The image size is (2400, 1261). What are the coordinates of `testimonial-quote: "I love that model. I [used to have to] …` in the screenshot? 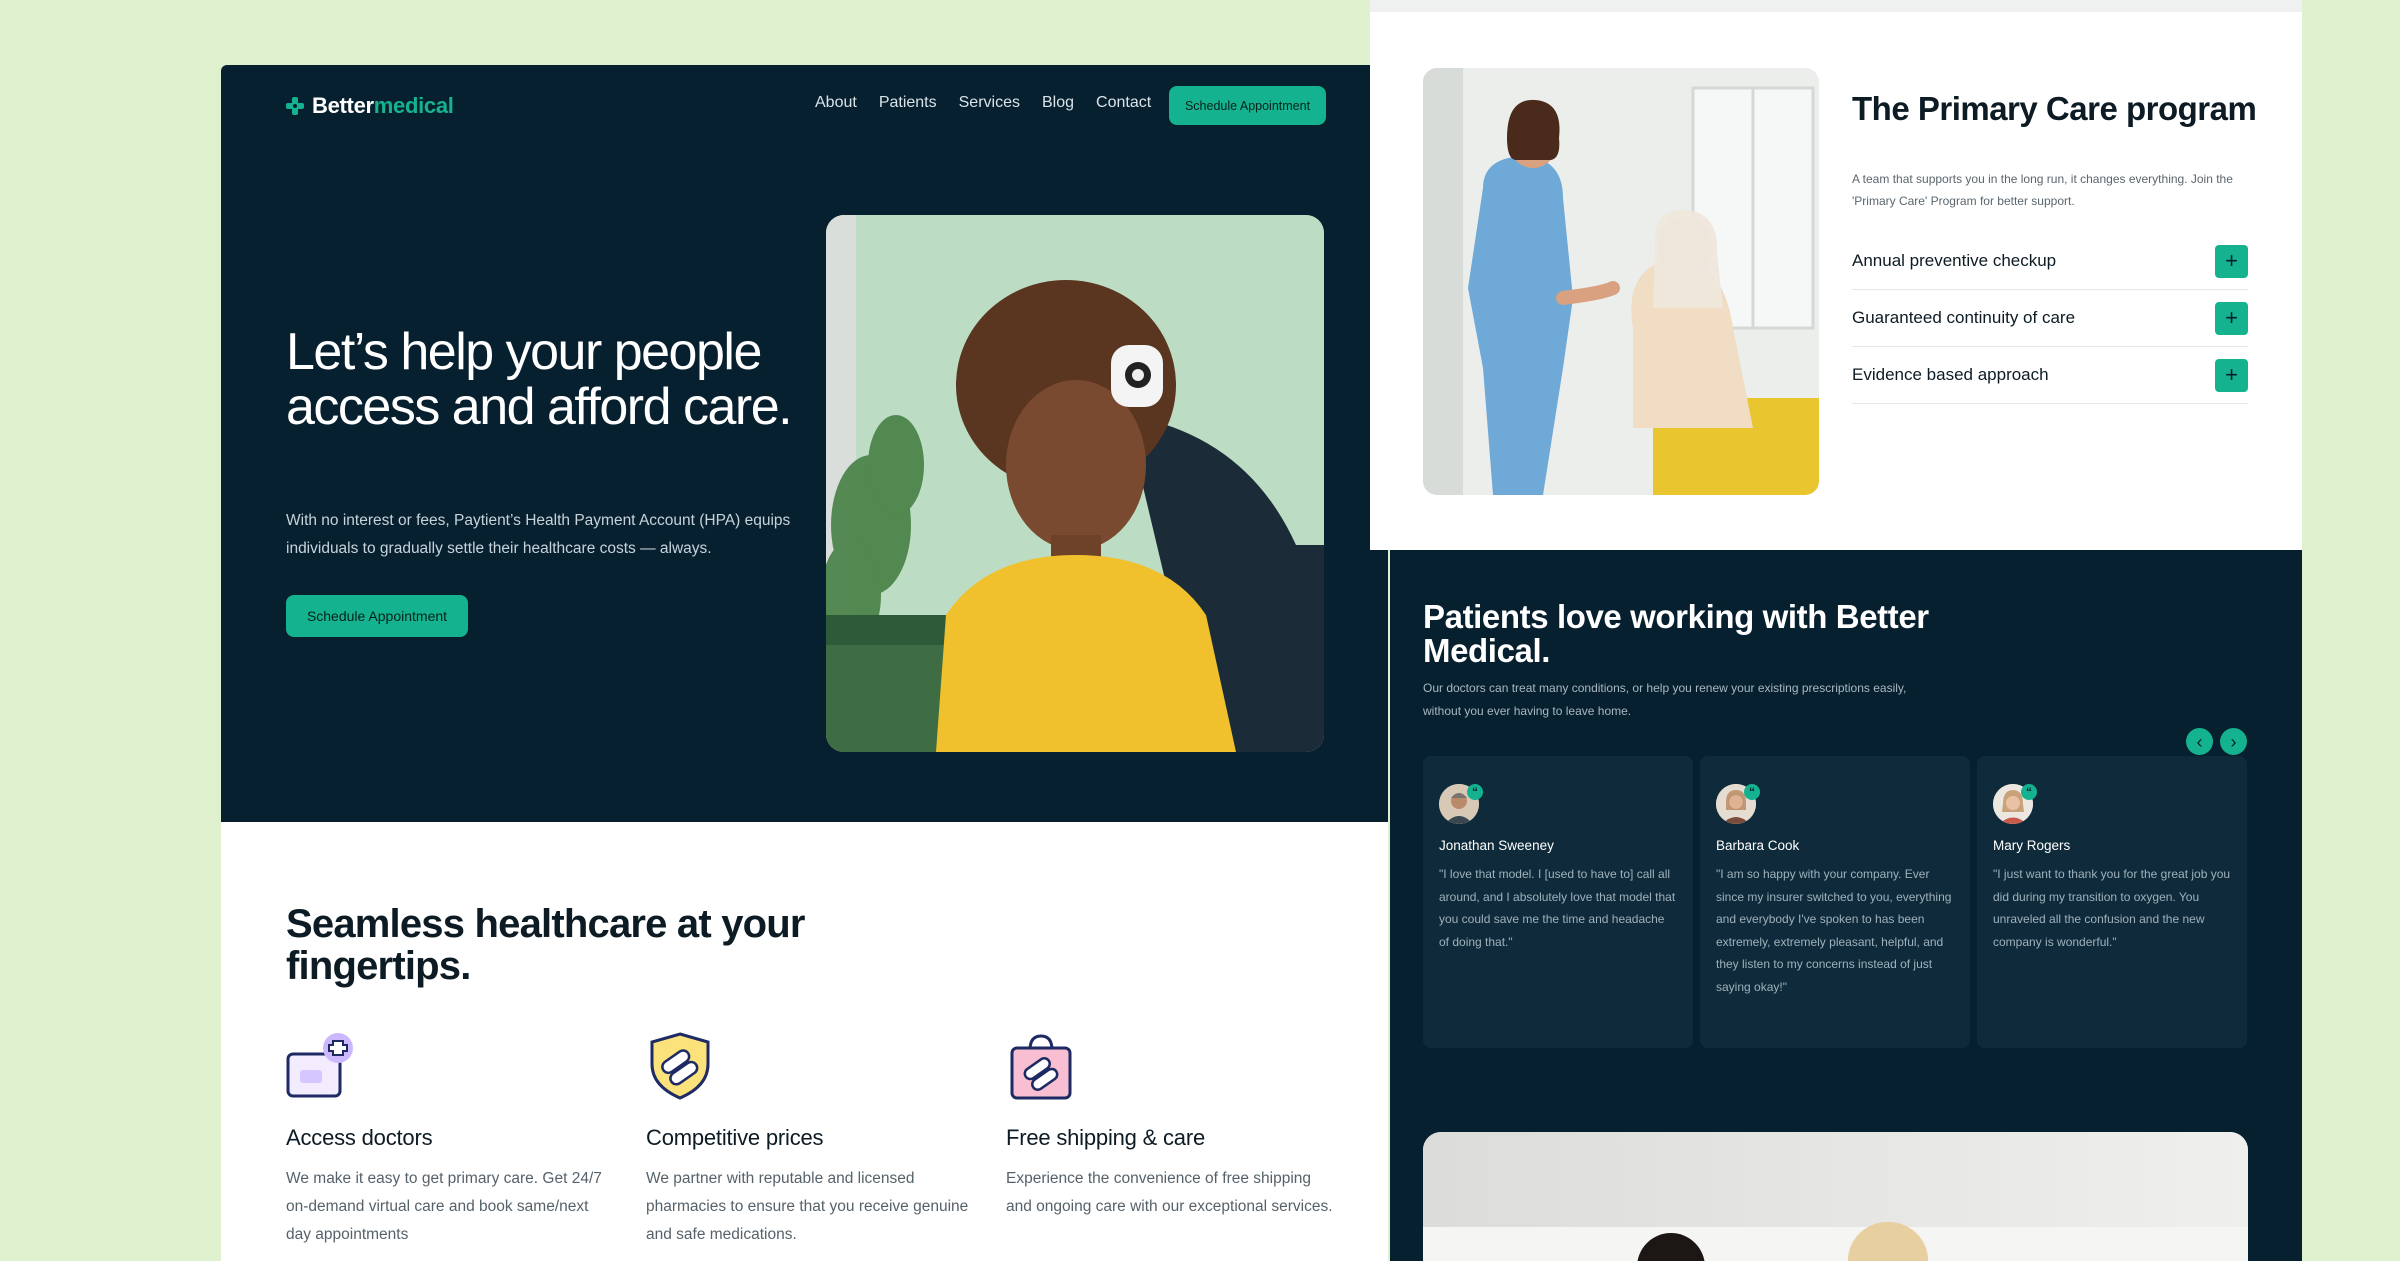 It's located at (1557, 908).